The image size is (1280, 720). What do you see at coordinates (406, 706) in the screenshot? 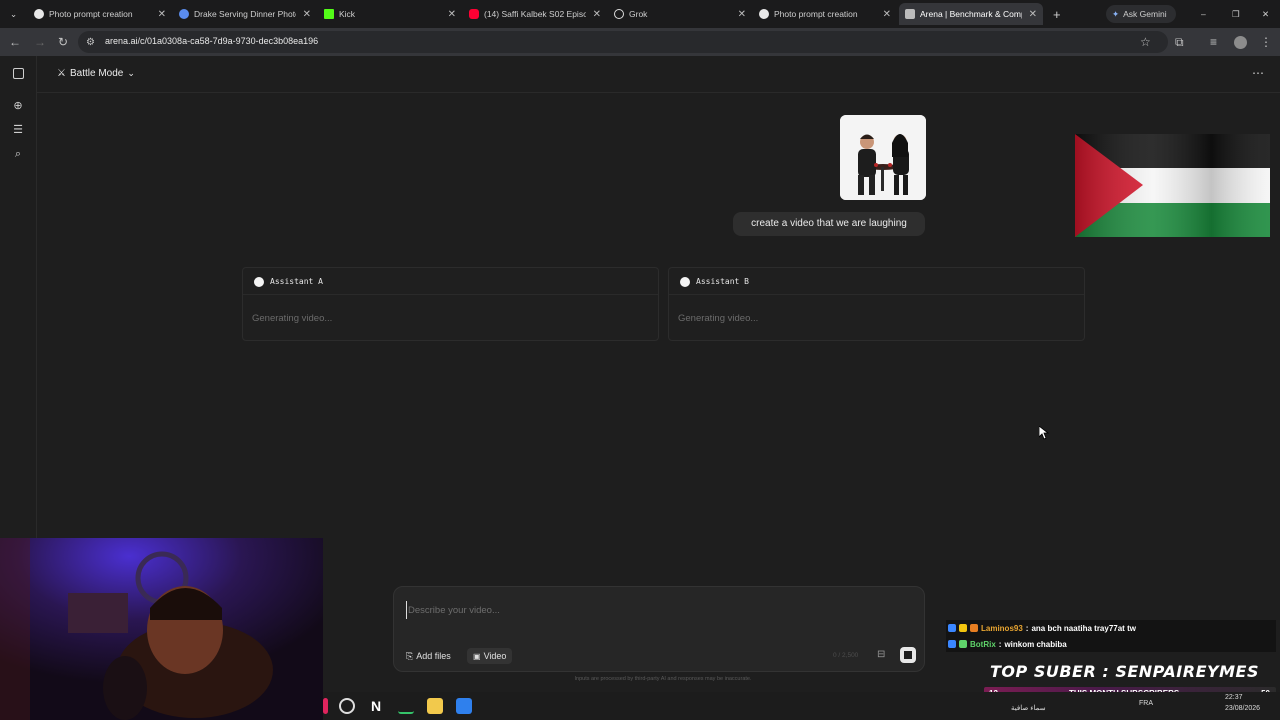
I see `terminal-icon` at bounding box center [406, 706].